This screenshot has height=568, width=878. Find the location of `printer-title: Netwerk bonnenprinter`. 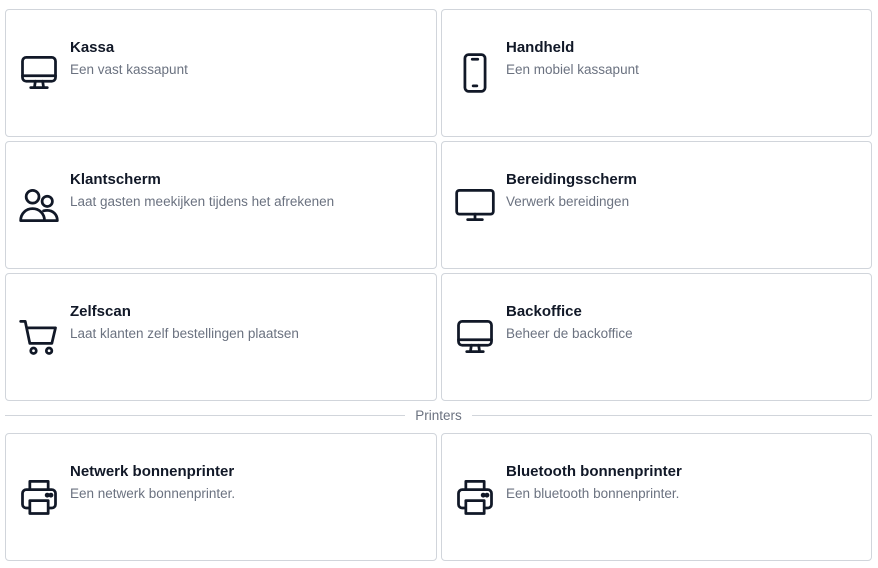

printer-title: Netwerk bonnenprinter is located at coordinates (152, 471).